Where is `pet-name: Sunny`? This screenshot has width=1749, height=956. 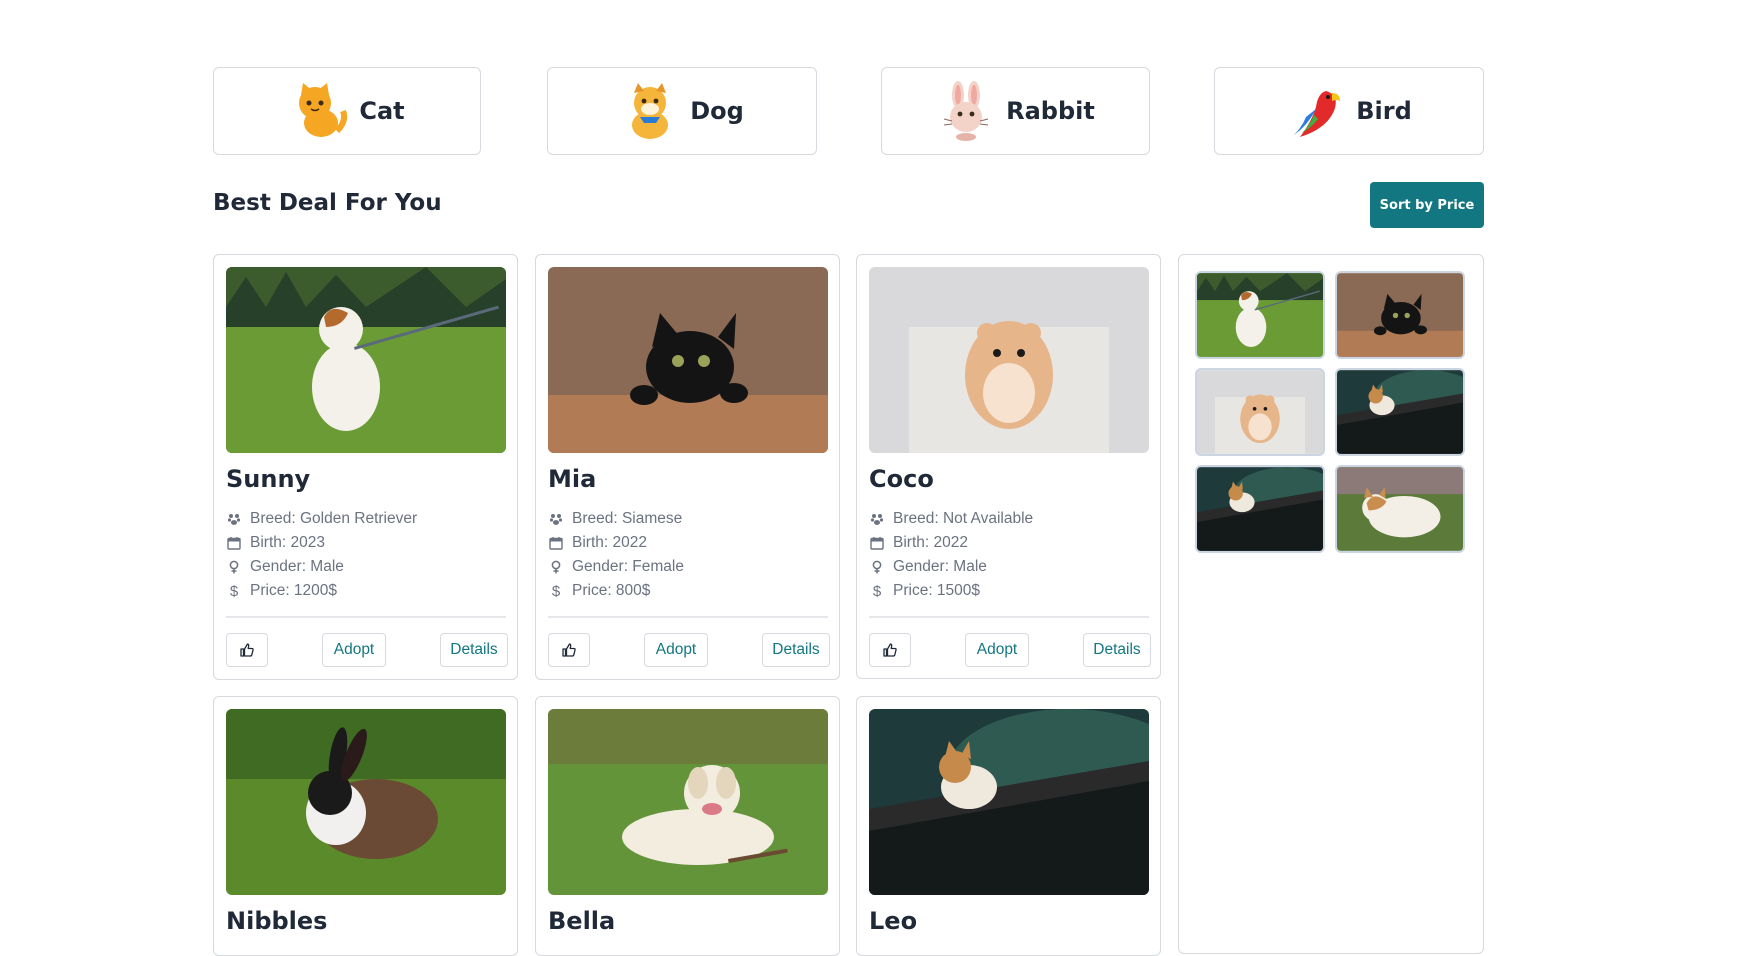
pet-name: Sunny is located at coordinates (268, 479).